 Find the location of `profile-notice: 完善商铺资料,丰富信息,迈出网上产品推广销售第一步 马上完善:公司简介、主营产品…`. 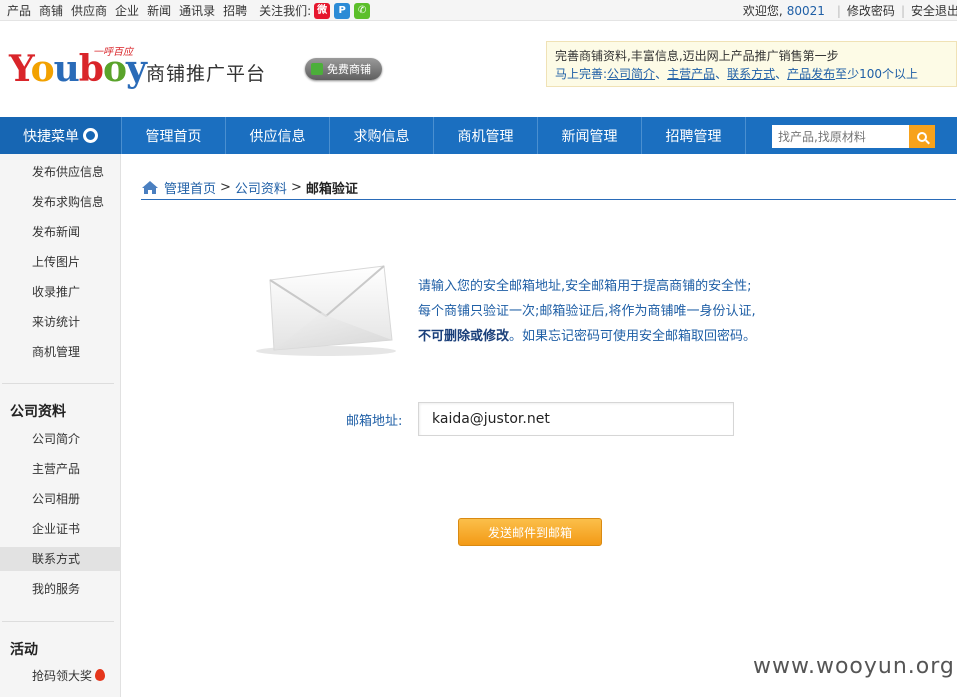

profile-notice: 完善商铺资料,丰富信息,迈出网上产品推广销售第一步 马上完善:公司简介、主营产品… is located at coordinates (751, 64).